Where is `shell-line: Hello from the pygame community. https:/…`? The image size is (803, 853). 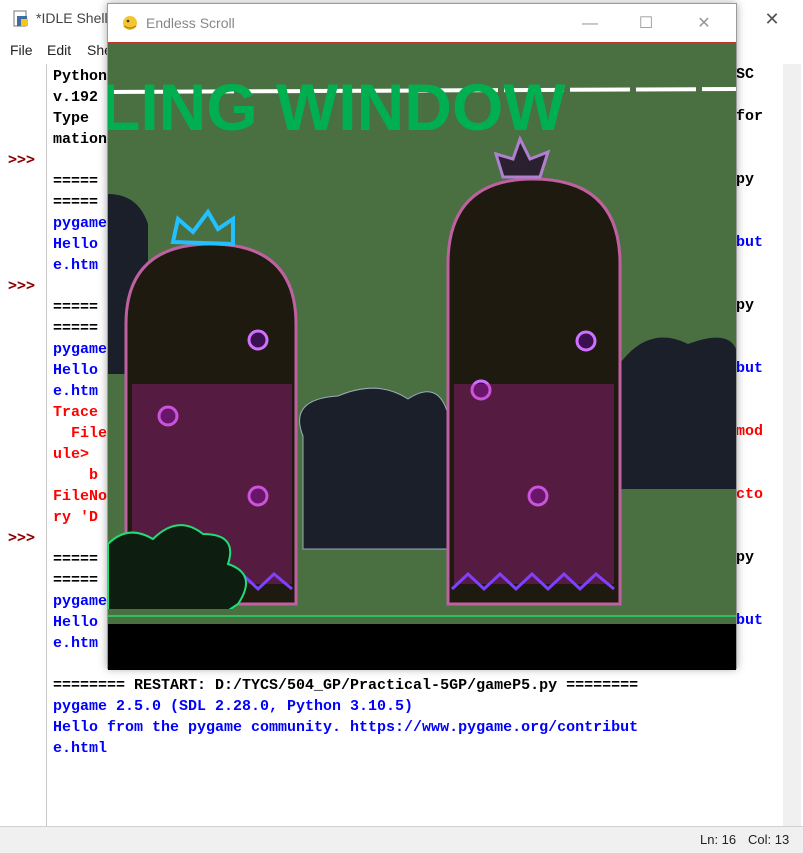 shell-line: Hello from the pygame community. https:/… is located at coordinates (346, 727).